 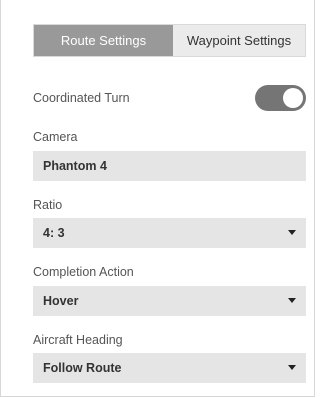 What do you see at coordinates (169, 368) in the screenshot?
I see `aircraft-heading-select: Follow Route` at bounding box center [169, 368].